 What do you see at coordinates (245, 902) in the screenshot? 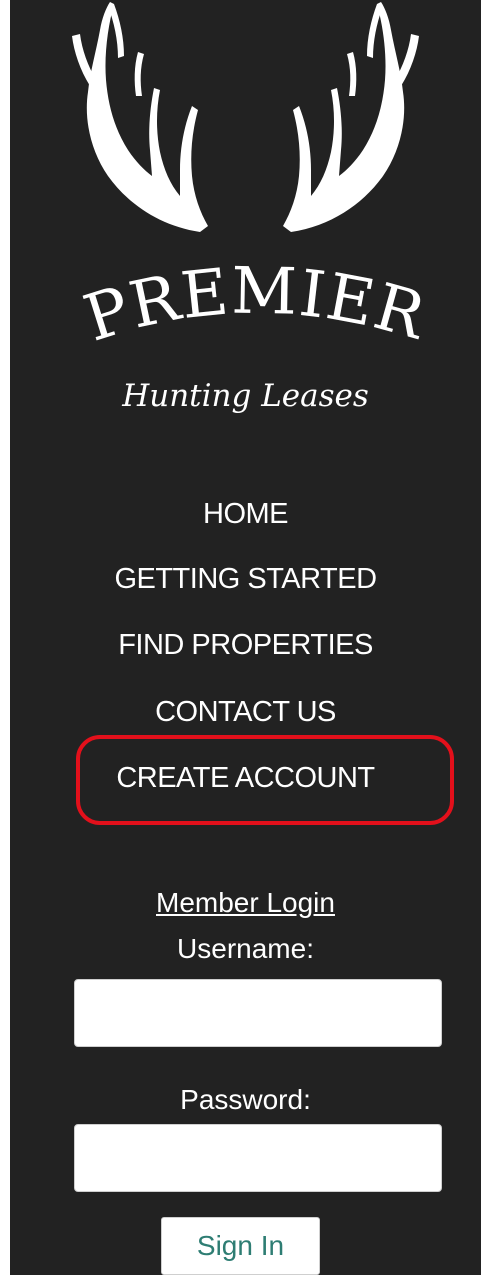
I see `member-login-heading: Member Login` at bounding box center [245, 902].